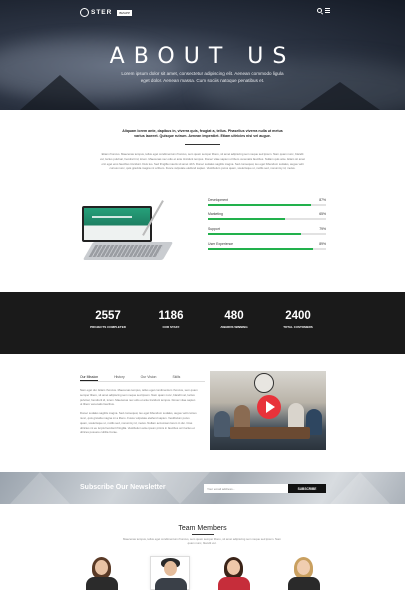 This screenshot has width=405, height=590. Describe the element at coordinates (119, 377) in the screenshot. I see `tab-history: History` at that location.